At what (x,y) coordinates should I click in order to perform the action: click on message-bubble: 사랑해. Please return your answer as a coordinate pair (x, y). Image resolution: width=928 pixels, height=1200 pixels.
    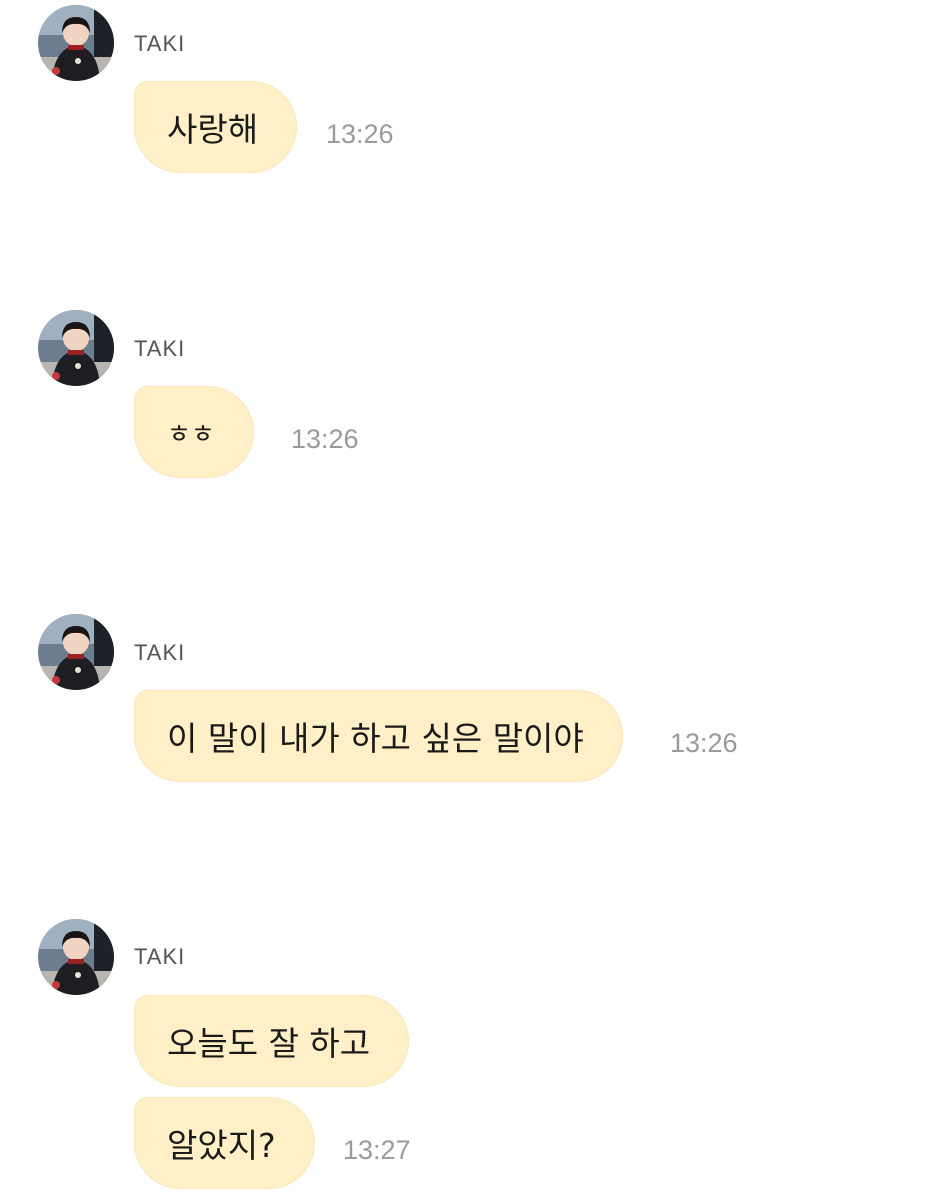
    Looking at the image, I should click on (216, 127).